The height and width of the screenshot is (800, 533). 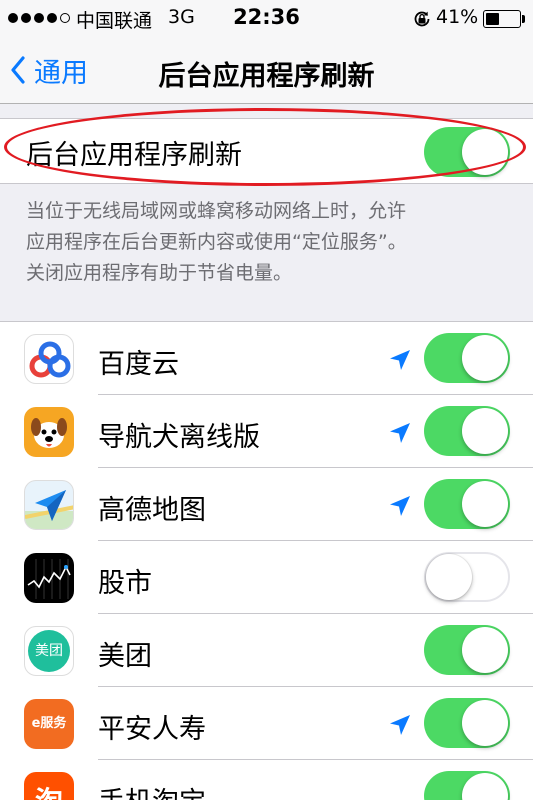 What do you see at coordinates (266, 358) in the screenshot?
I see `app-row-baidu-cloud: 百度云` at bounding box center [266, 358].